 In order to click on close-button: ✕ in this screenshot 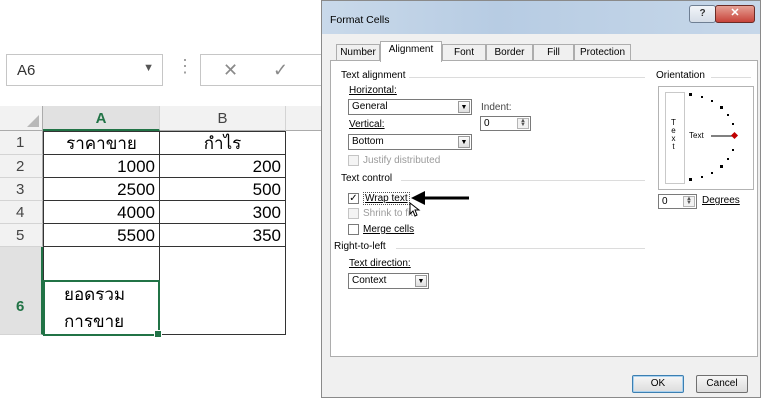, I will do `click(735, 14)`.